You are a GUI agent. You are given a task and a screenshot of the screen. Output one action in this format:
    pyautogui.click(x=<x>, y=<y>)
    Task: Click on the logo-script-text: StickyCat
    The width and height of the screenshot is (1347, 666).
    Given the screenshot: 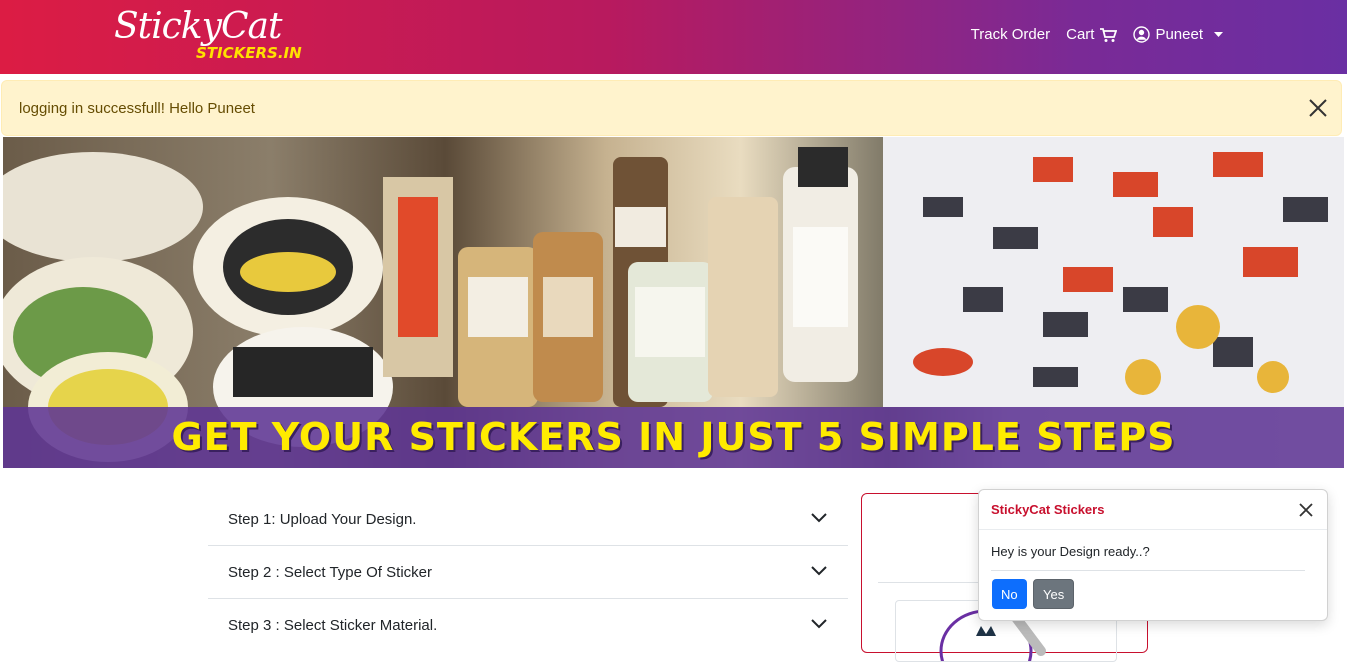 What is the action you would take?
    pyautogui.click(x=198, y=26)
    